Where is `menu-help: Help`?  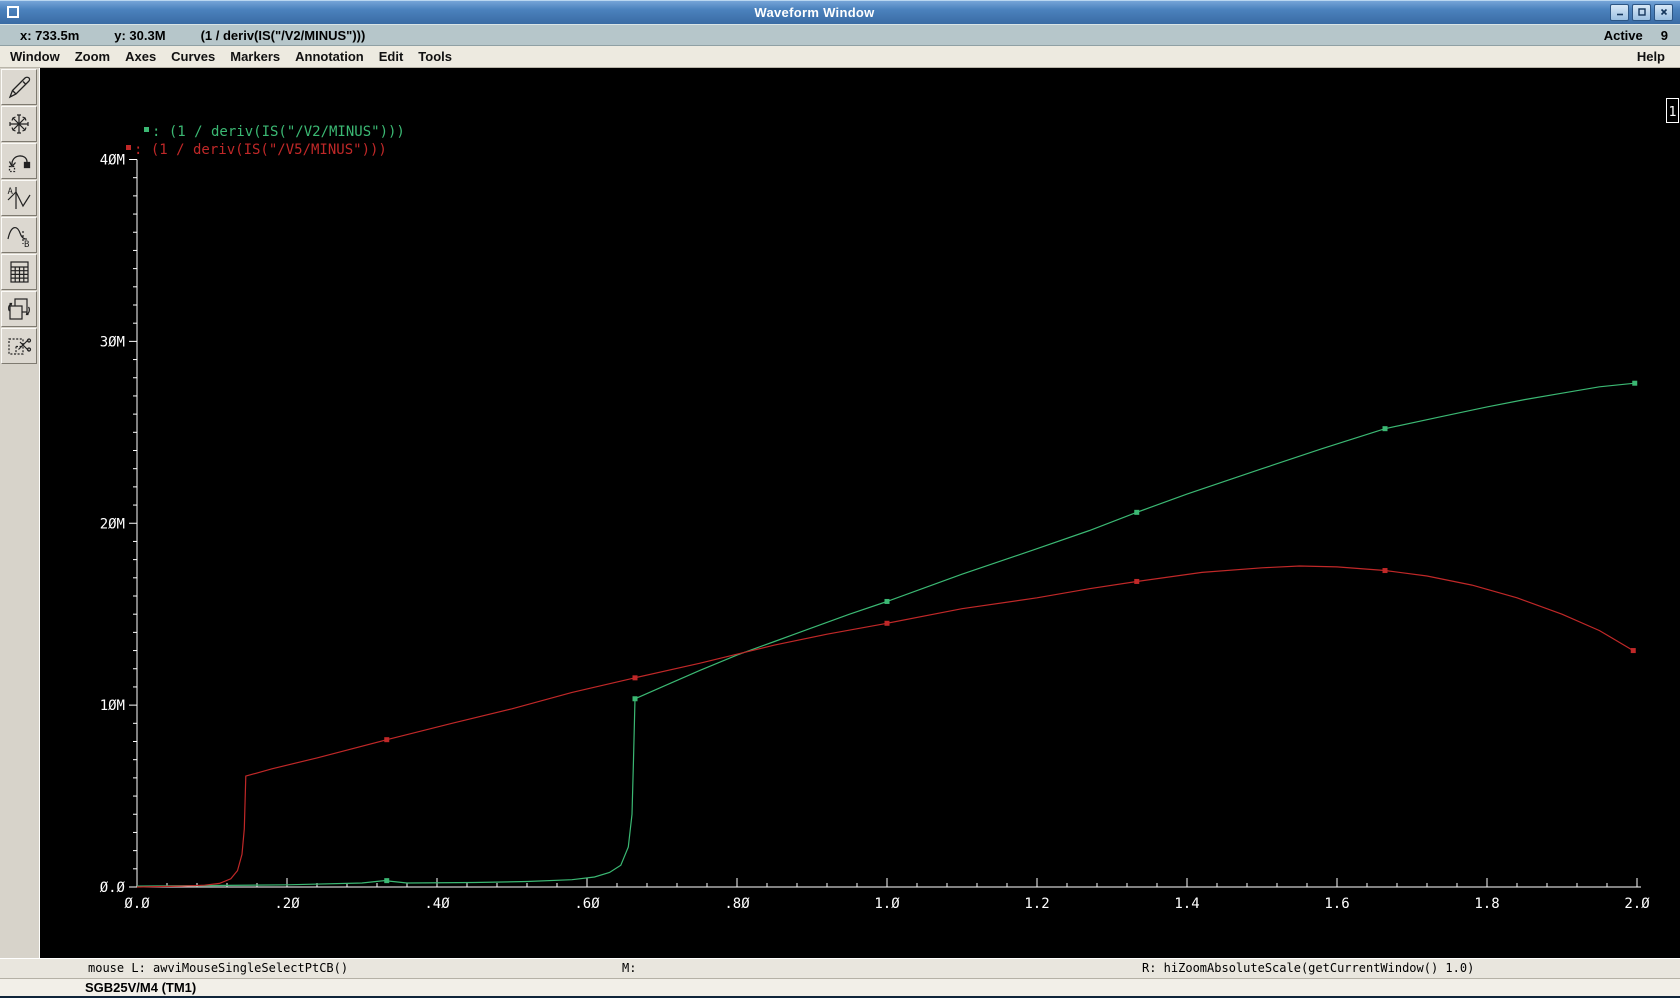
menu-help: Help is located at coordinates (1651, 56).